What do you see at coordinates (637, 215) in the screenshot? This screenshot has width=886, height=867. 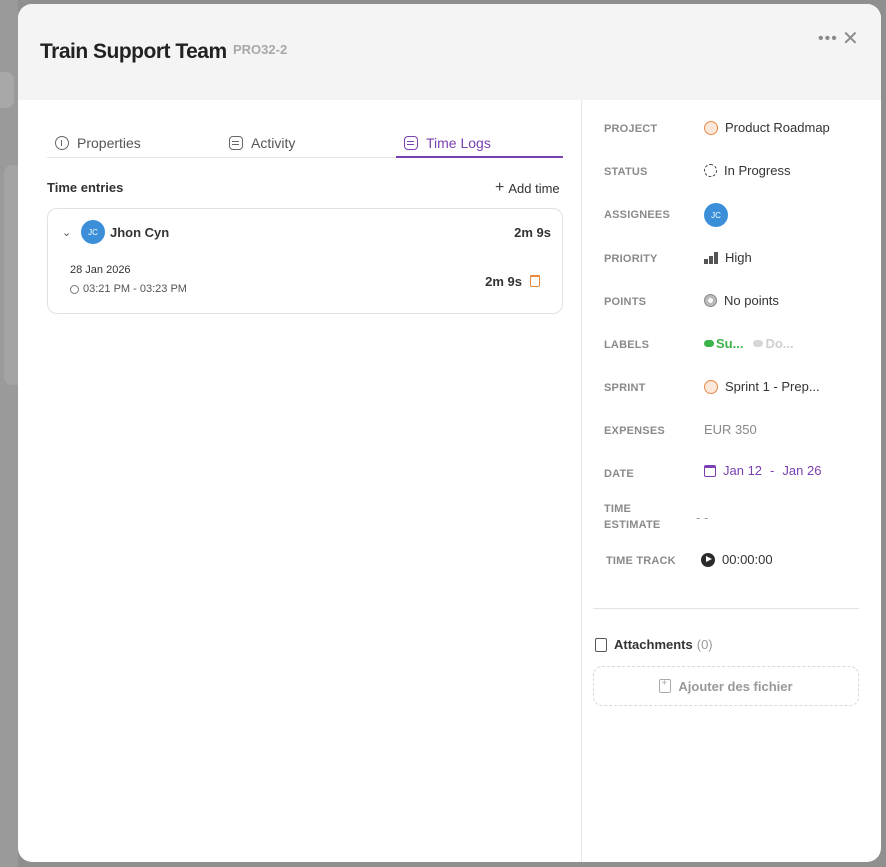 I see `assignees-label: ASSIGNEES` at bounding box center [637, 215].